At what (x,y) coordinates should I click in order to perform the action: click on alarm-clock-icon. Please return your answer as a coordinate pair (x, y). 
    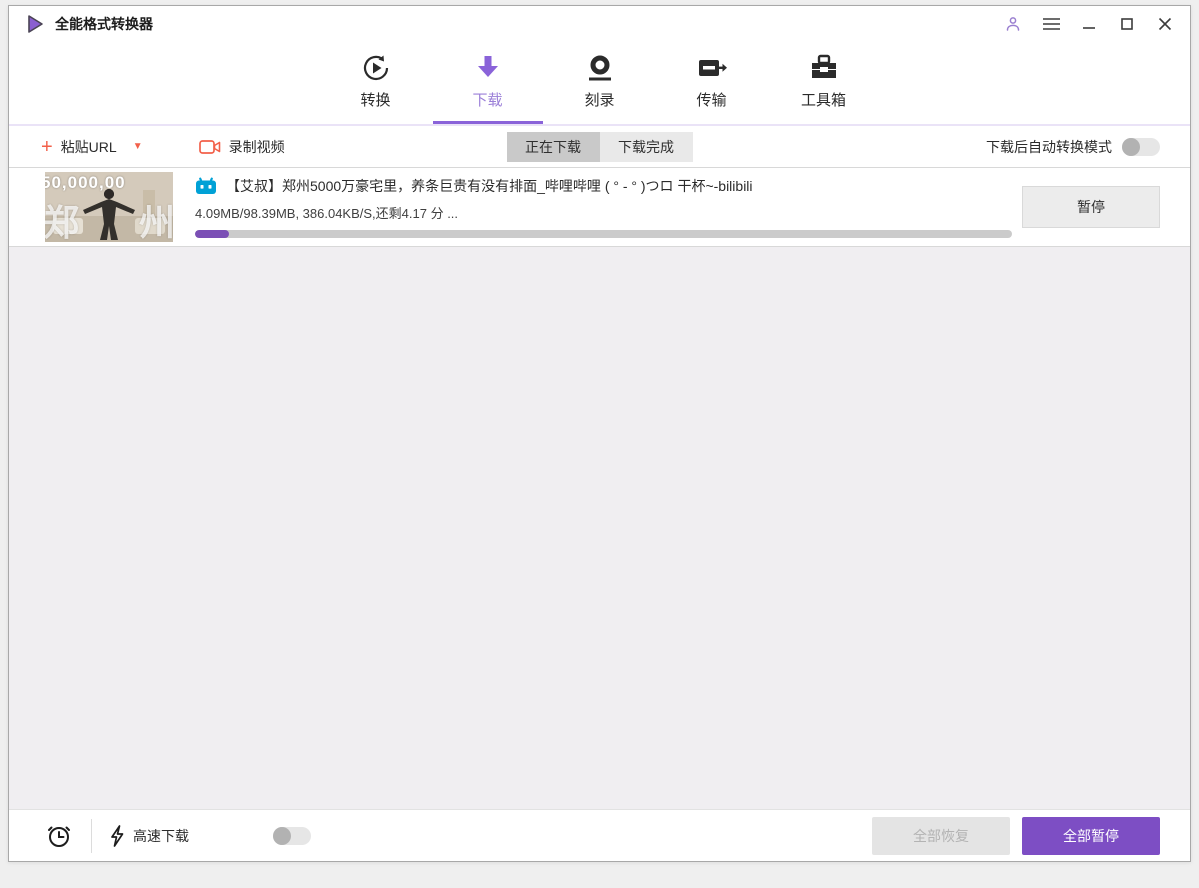
    Looking at the image, I should click on (59, 836).